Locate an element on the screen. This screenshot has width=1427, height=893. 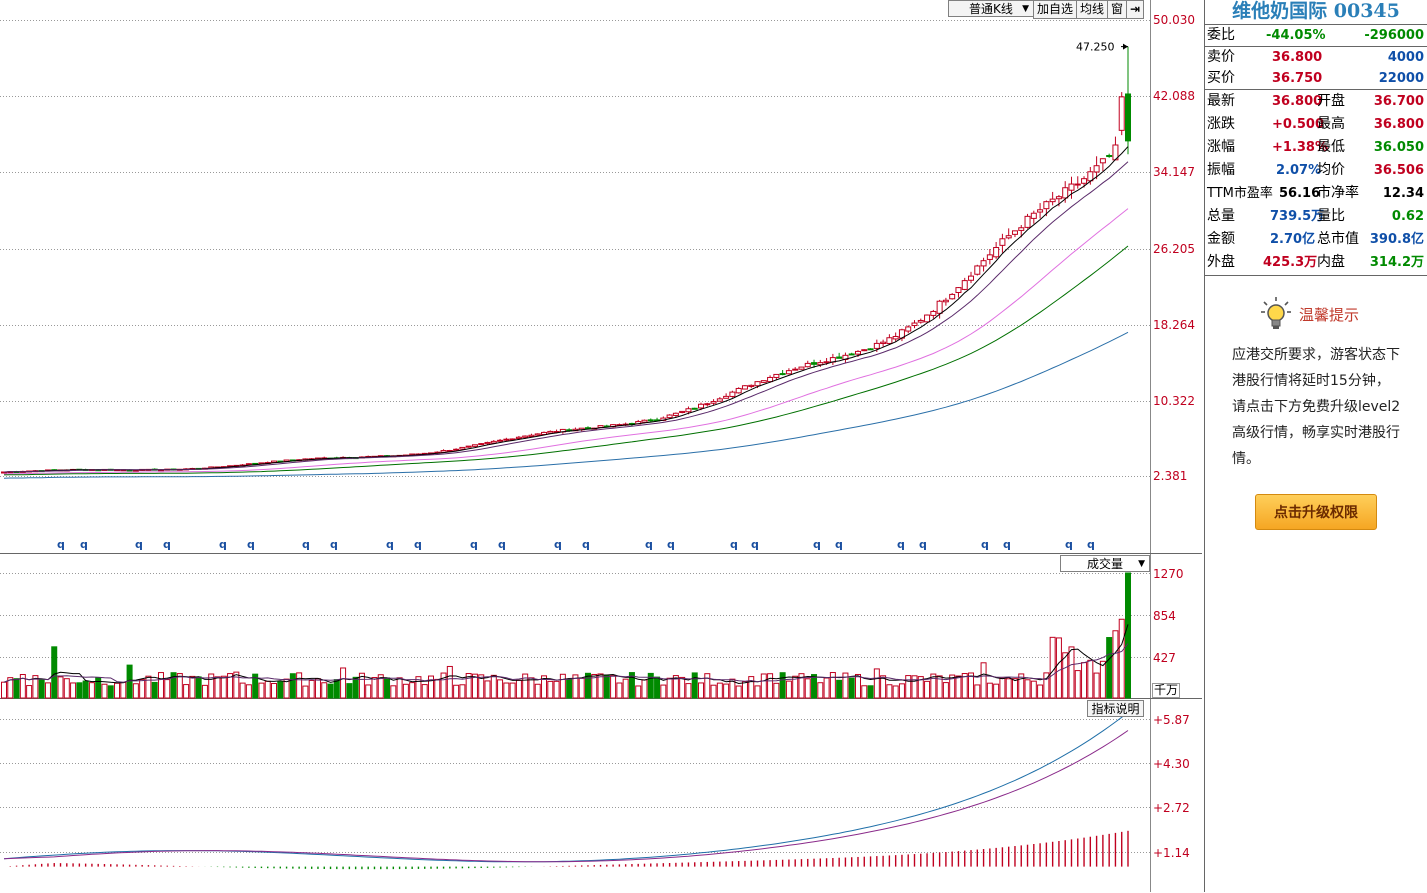
outer-value: 425.3万 is located at coordinates (1290, 262).